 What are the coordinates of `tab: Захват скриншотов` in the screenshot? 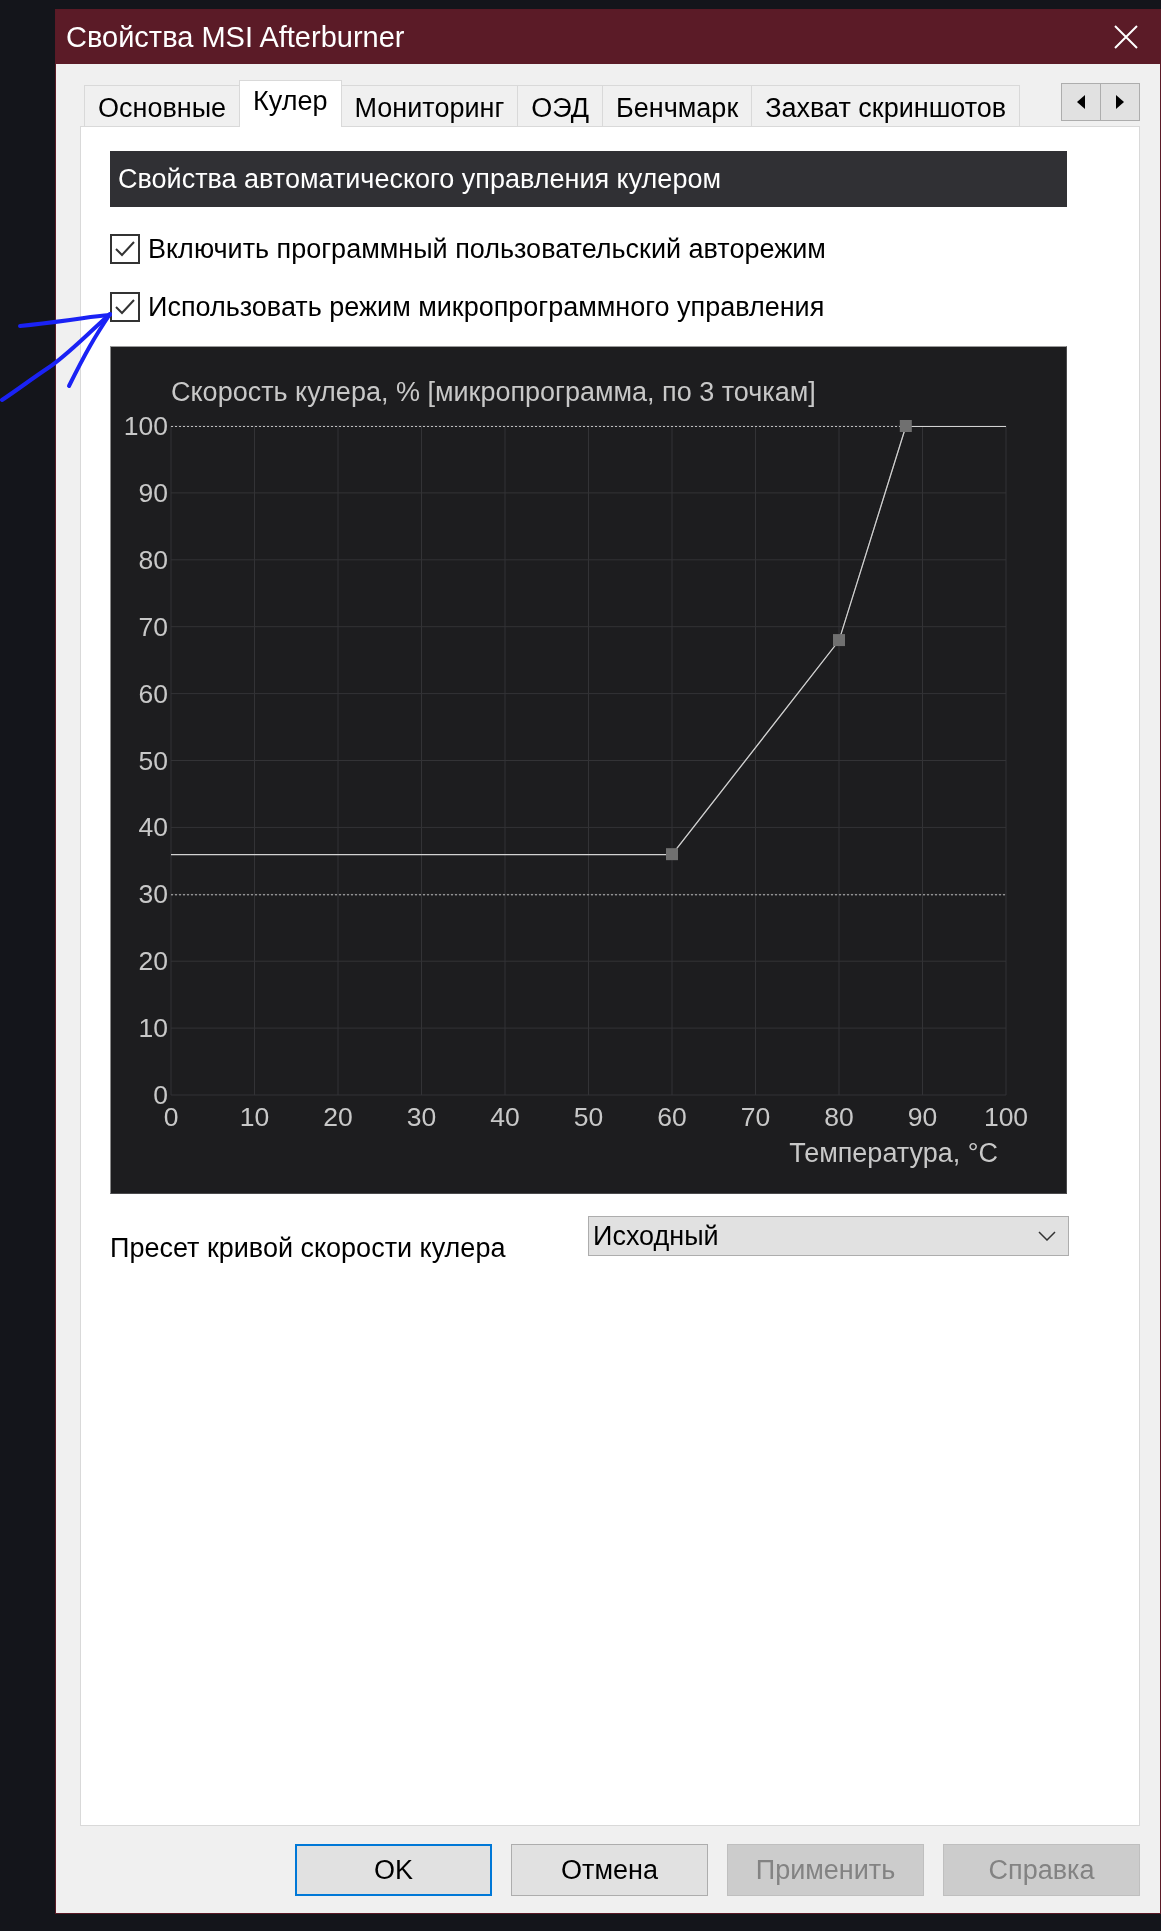 It's located at (886, 105).